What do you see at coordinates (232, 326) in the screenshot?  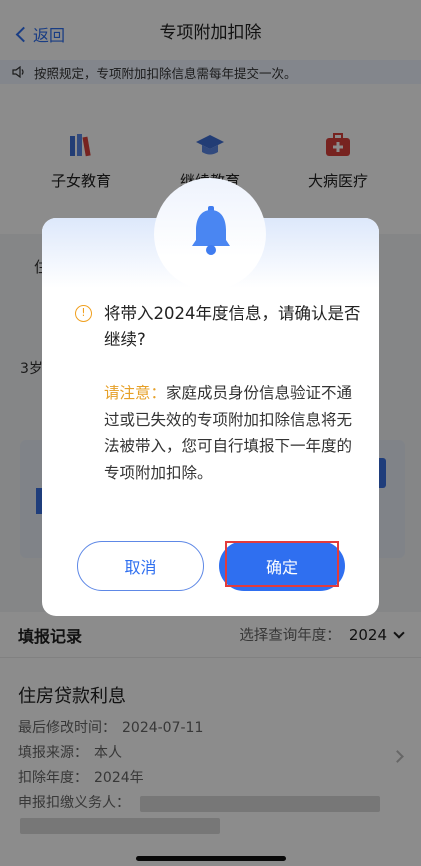 I see `message-text: 将带入2024年度信息，请确认是否继续?` at bounding box center [232, 326].